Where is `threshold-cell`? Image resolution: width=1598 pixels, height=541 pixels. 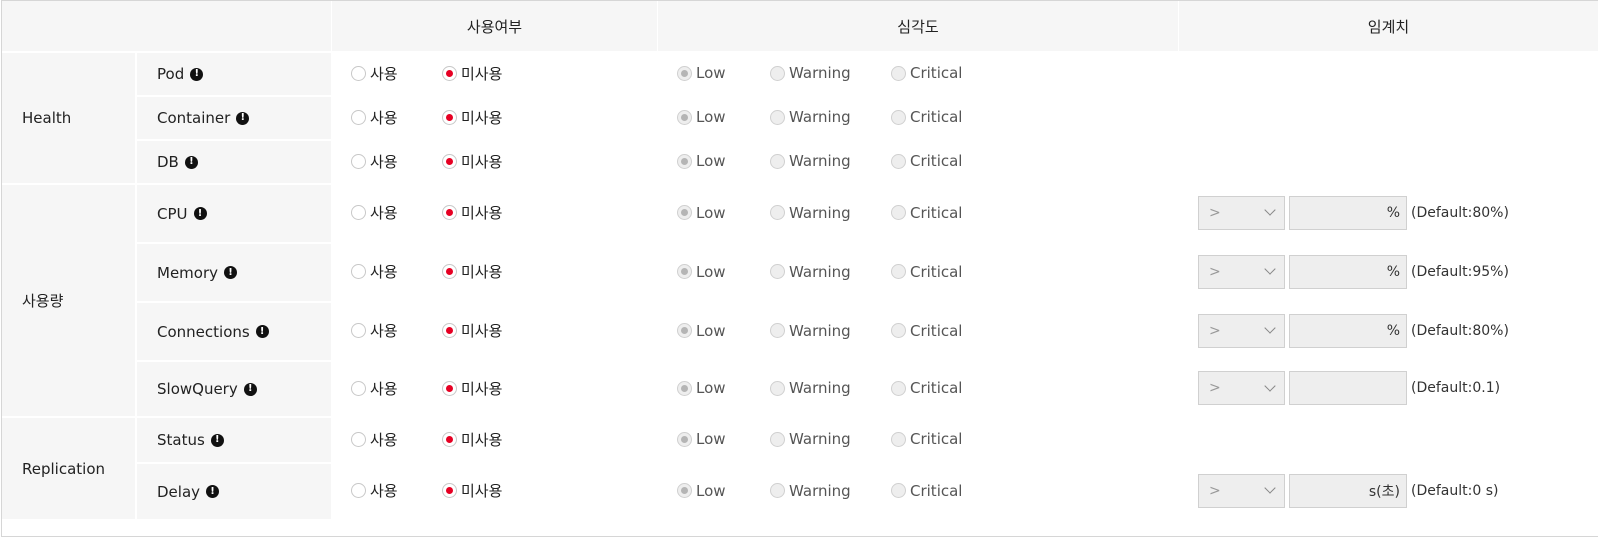 threshold-cell is located at coordinates (1388, 117).